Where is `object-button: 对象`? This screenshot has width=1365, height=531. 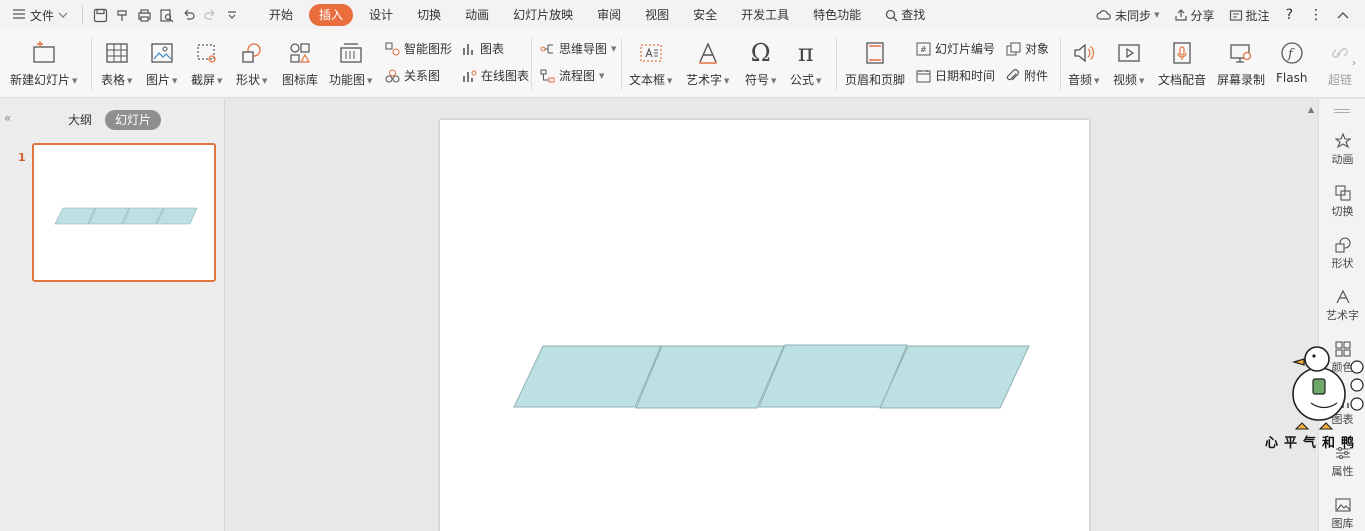
object-button: 对象 is located at coordinates (1027, 48).